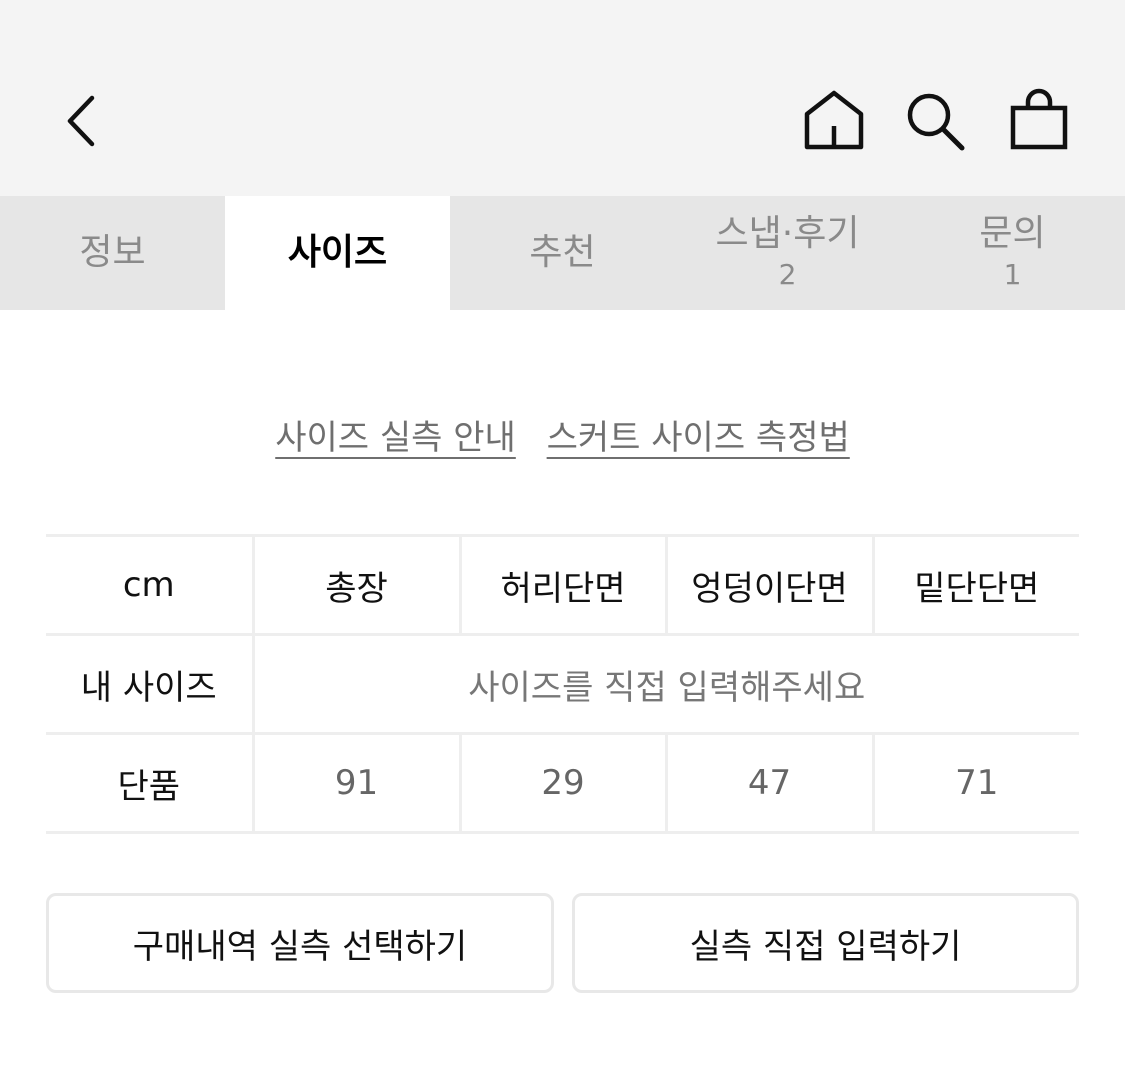  What do you see at coordinates (787, 274) in the screenshot?
I see `tab-count: 2` at bounding box center [787, 274].